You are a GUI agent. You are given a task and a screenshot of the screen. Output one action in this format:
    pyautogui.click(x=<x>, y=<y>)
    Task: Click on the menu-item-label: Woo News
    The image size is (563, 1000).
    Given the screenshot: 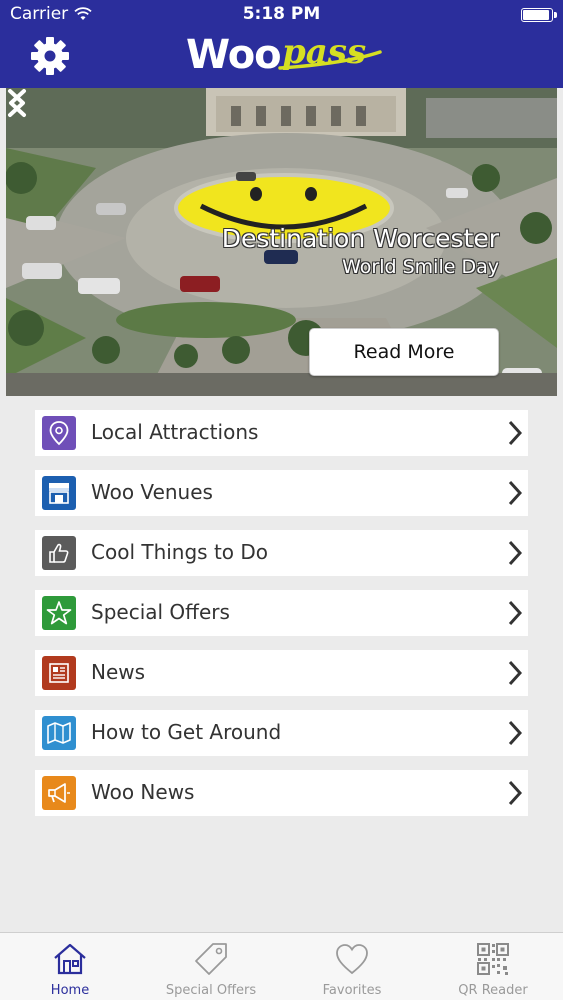 What is the action you would take?
    pyautogui.click(x=143, y=792)
    